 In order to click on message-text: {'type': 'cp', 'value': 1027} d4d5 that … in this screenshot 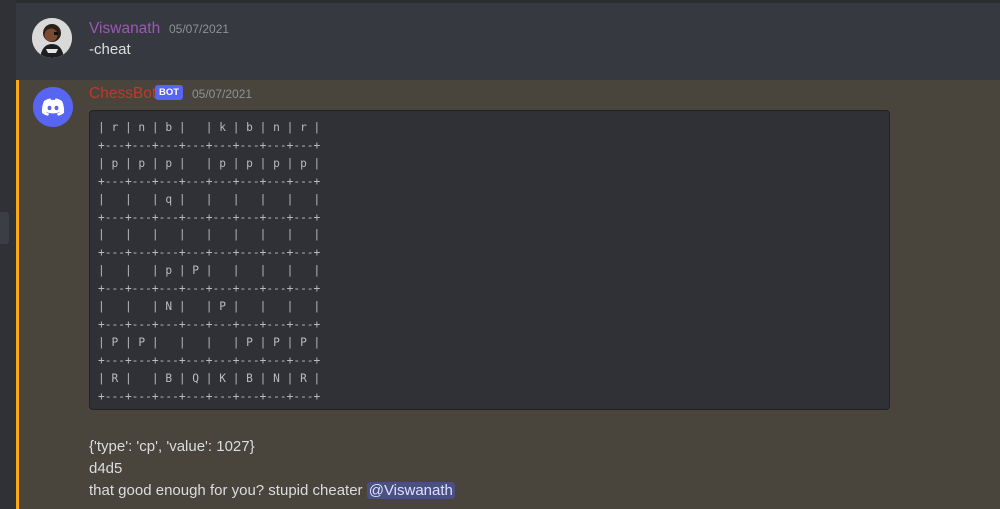, I will do `click(272, 469)`.